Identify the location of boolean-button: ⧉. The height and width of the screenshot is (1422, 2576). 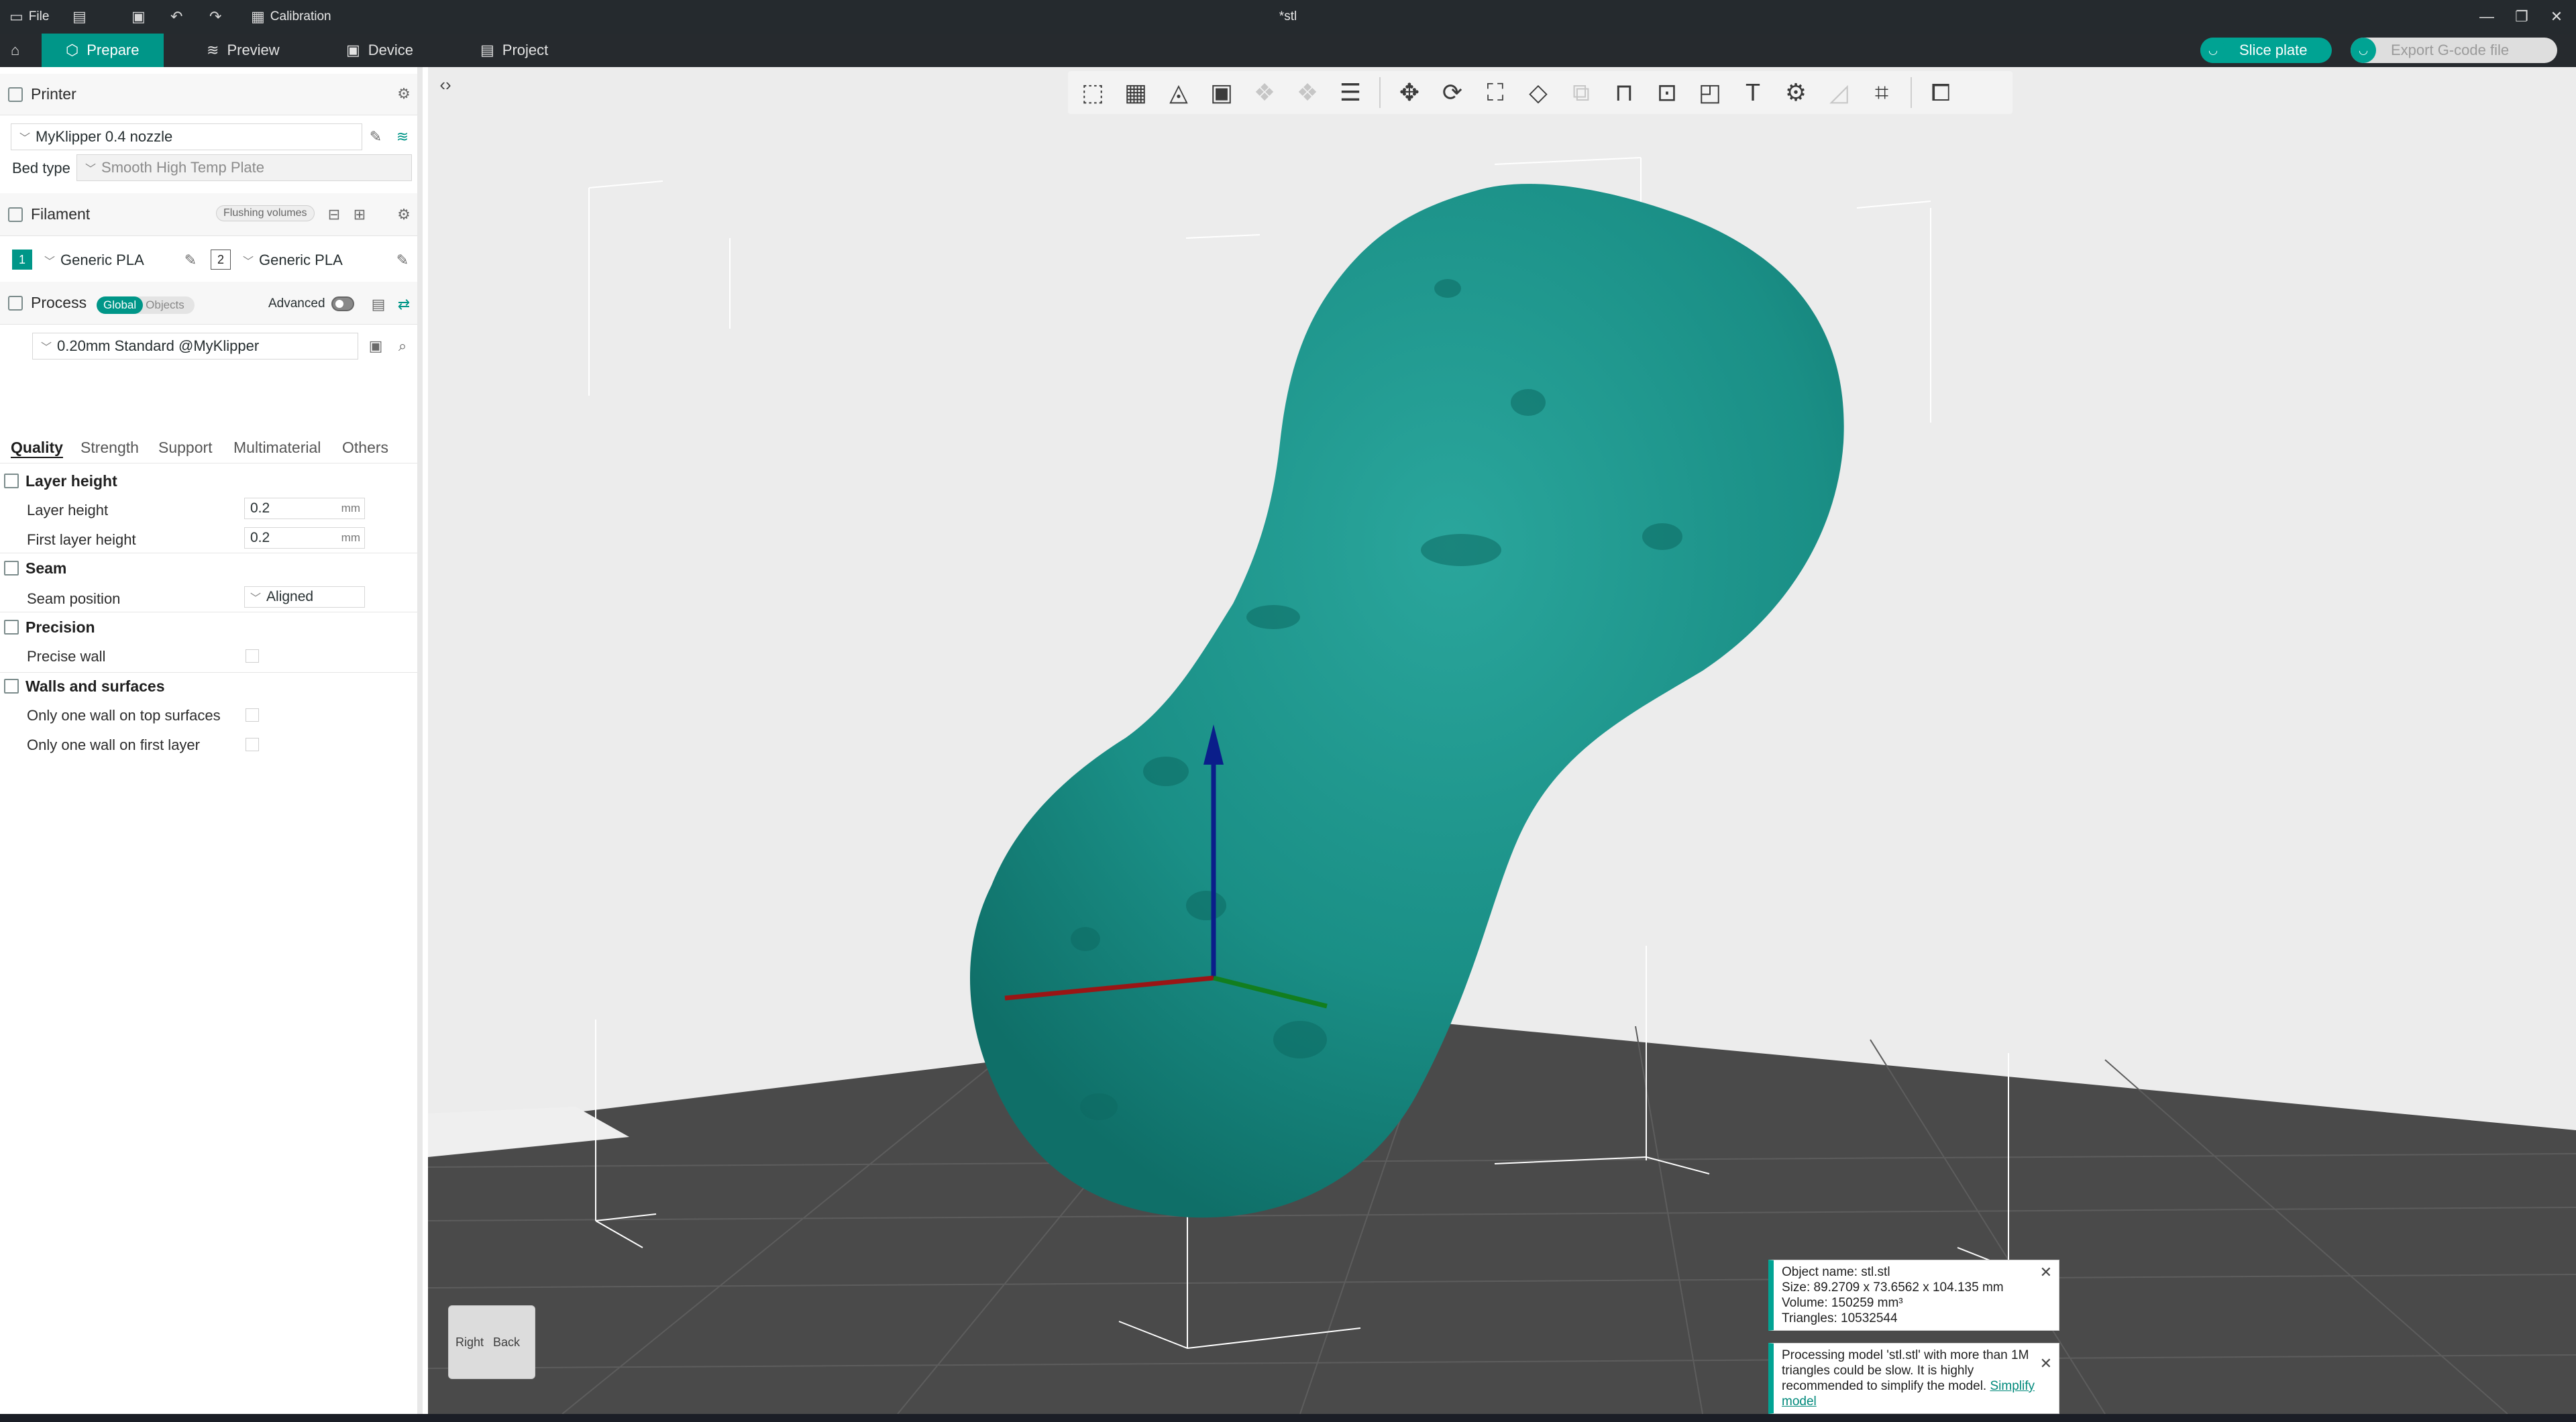
(1581, 93).